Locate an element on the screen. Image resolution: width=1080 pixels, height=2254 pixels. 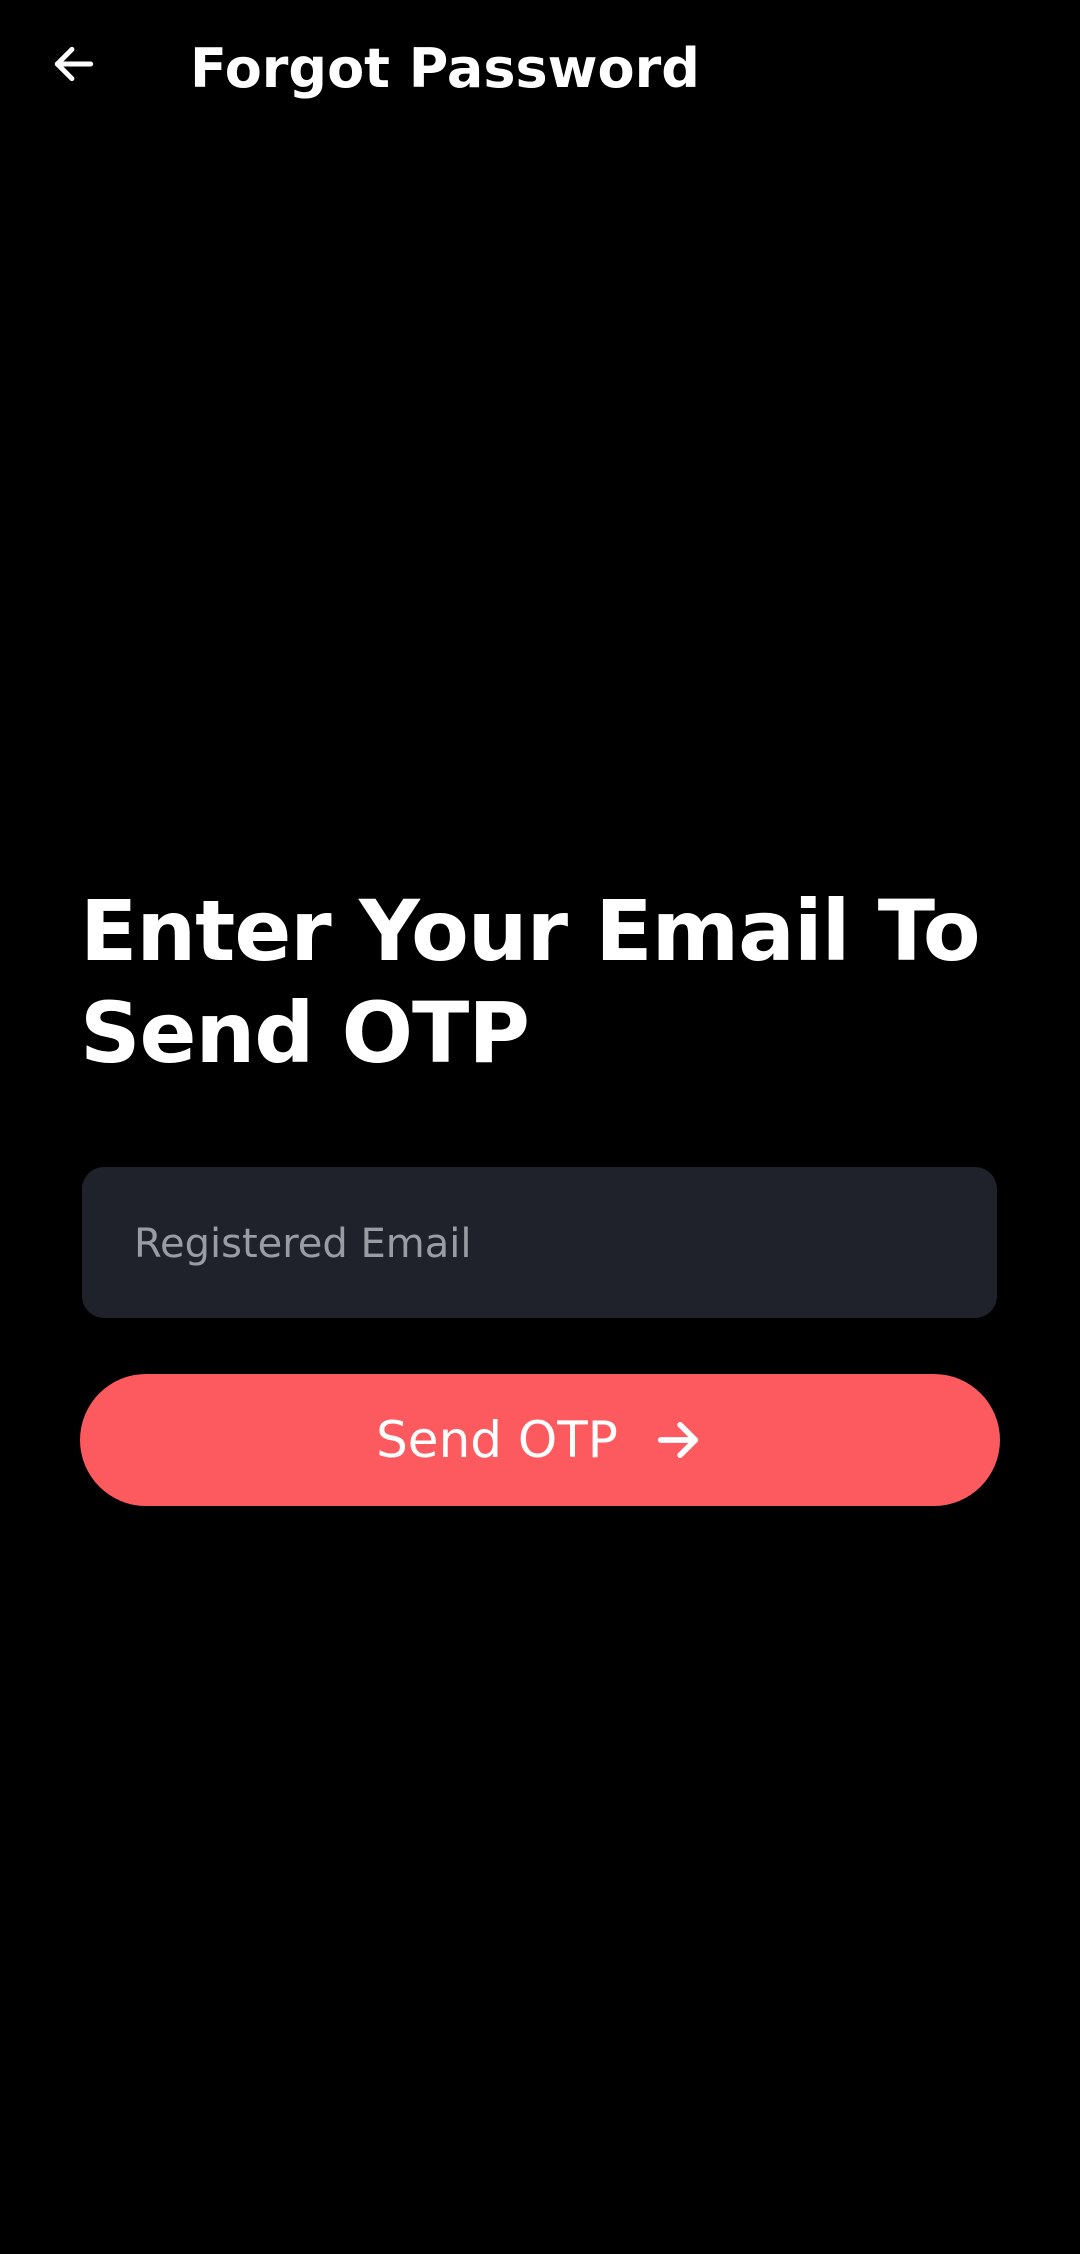
back-button is located at coordinates (74, 66).